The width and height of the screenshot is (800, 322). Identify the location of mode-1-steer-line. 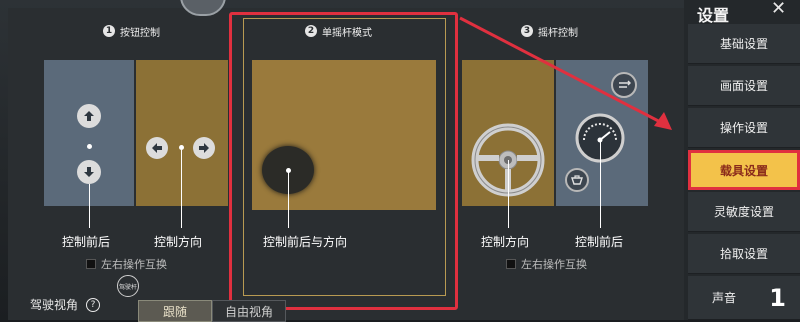
(181, 189).